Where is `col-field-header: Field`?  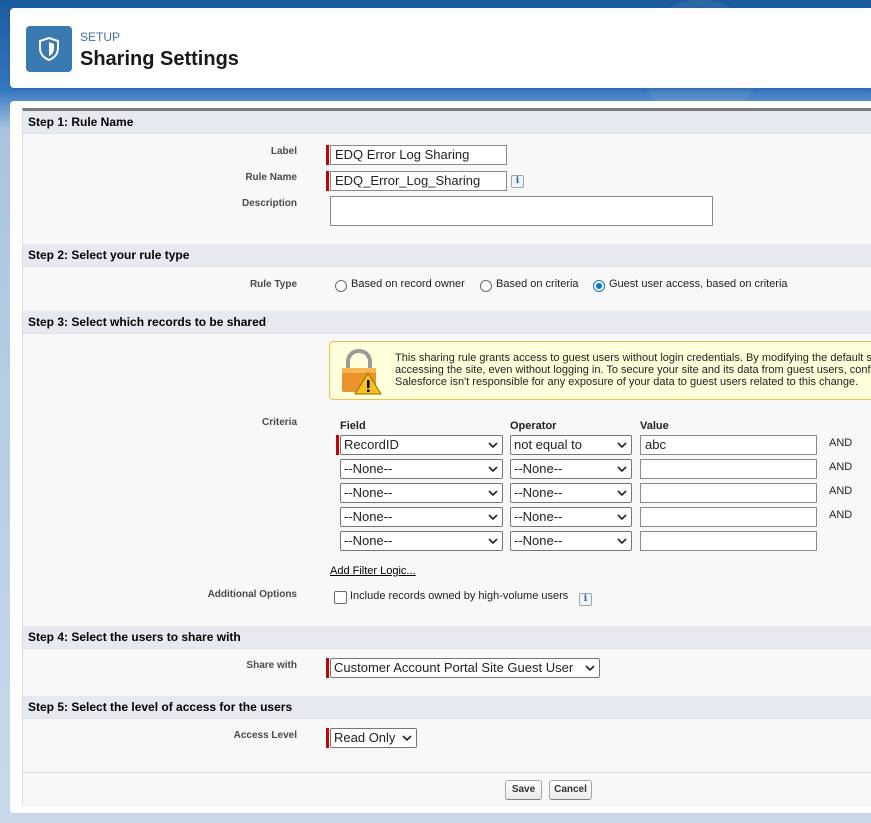
col-field-header: Field is located at coordinates (353, 426).